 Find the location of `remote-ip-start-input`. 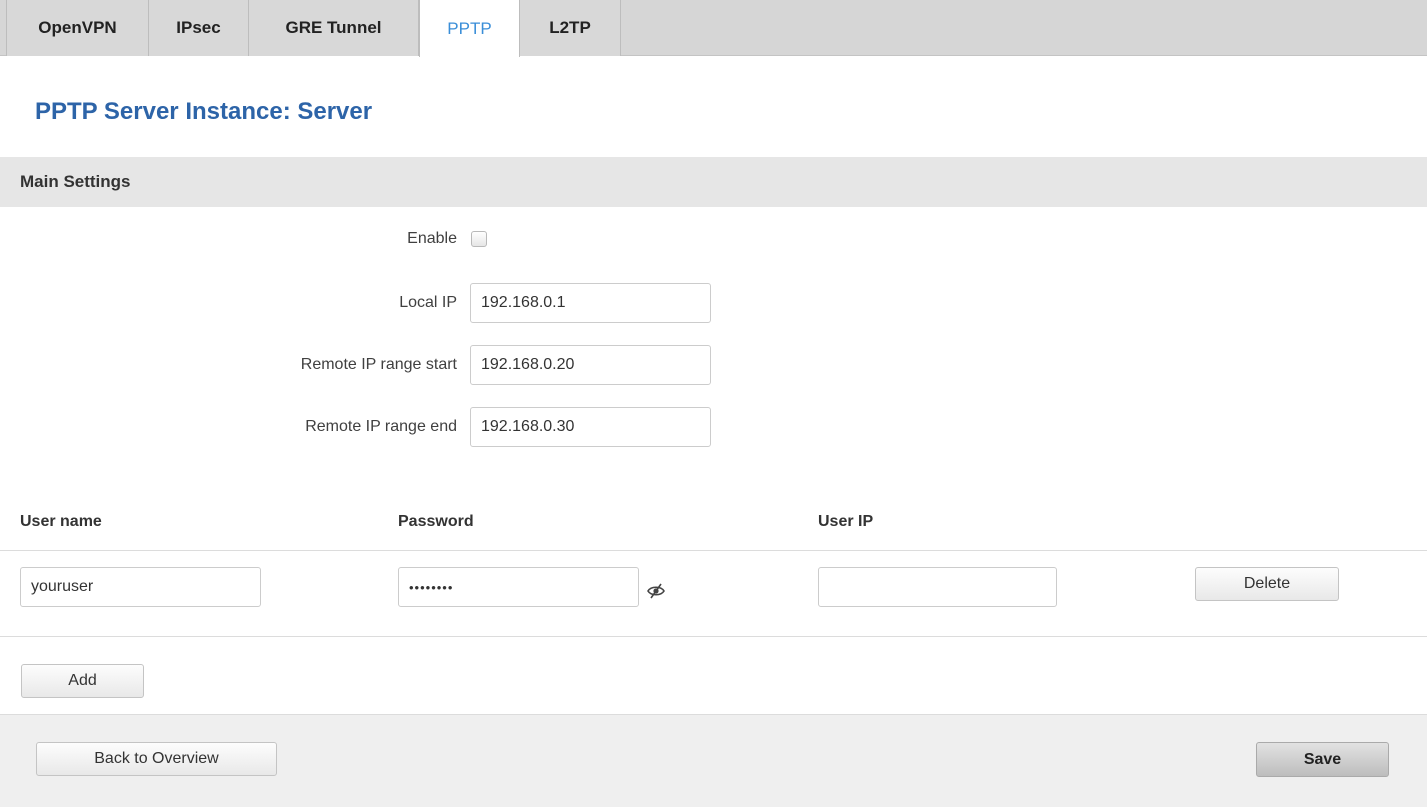

remote-ip-start-input is located at coordinates (590, 365).